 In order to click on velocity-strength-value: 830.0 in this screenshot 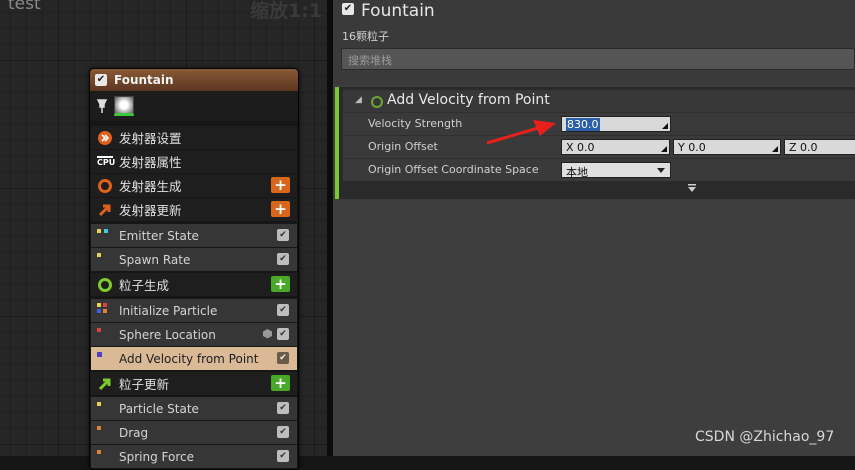, I will do `click(583, 124)`.